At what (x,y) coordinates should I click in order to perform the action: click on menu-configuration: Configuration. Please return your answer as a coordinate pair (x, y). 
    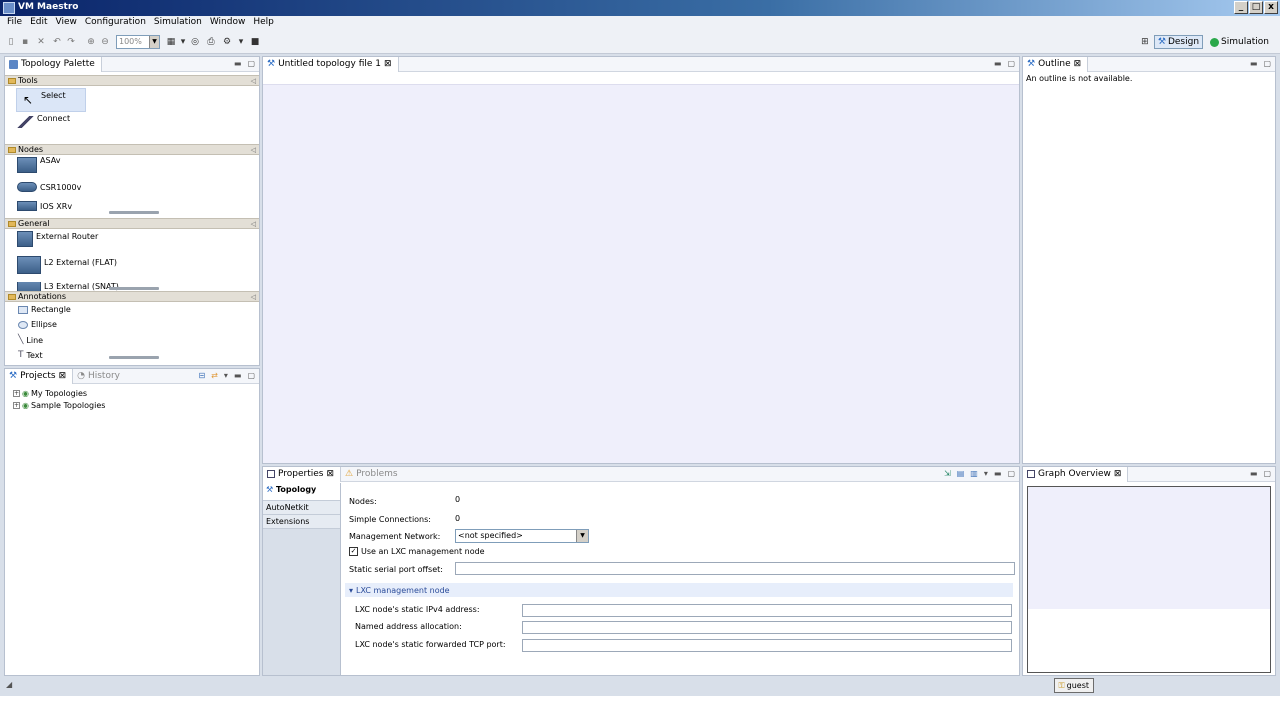
    Looking at the image, I should click on (116, 23).